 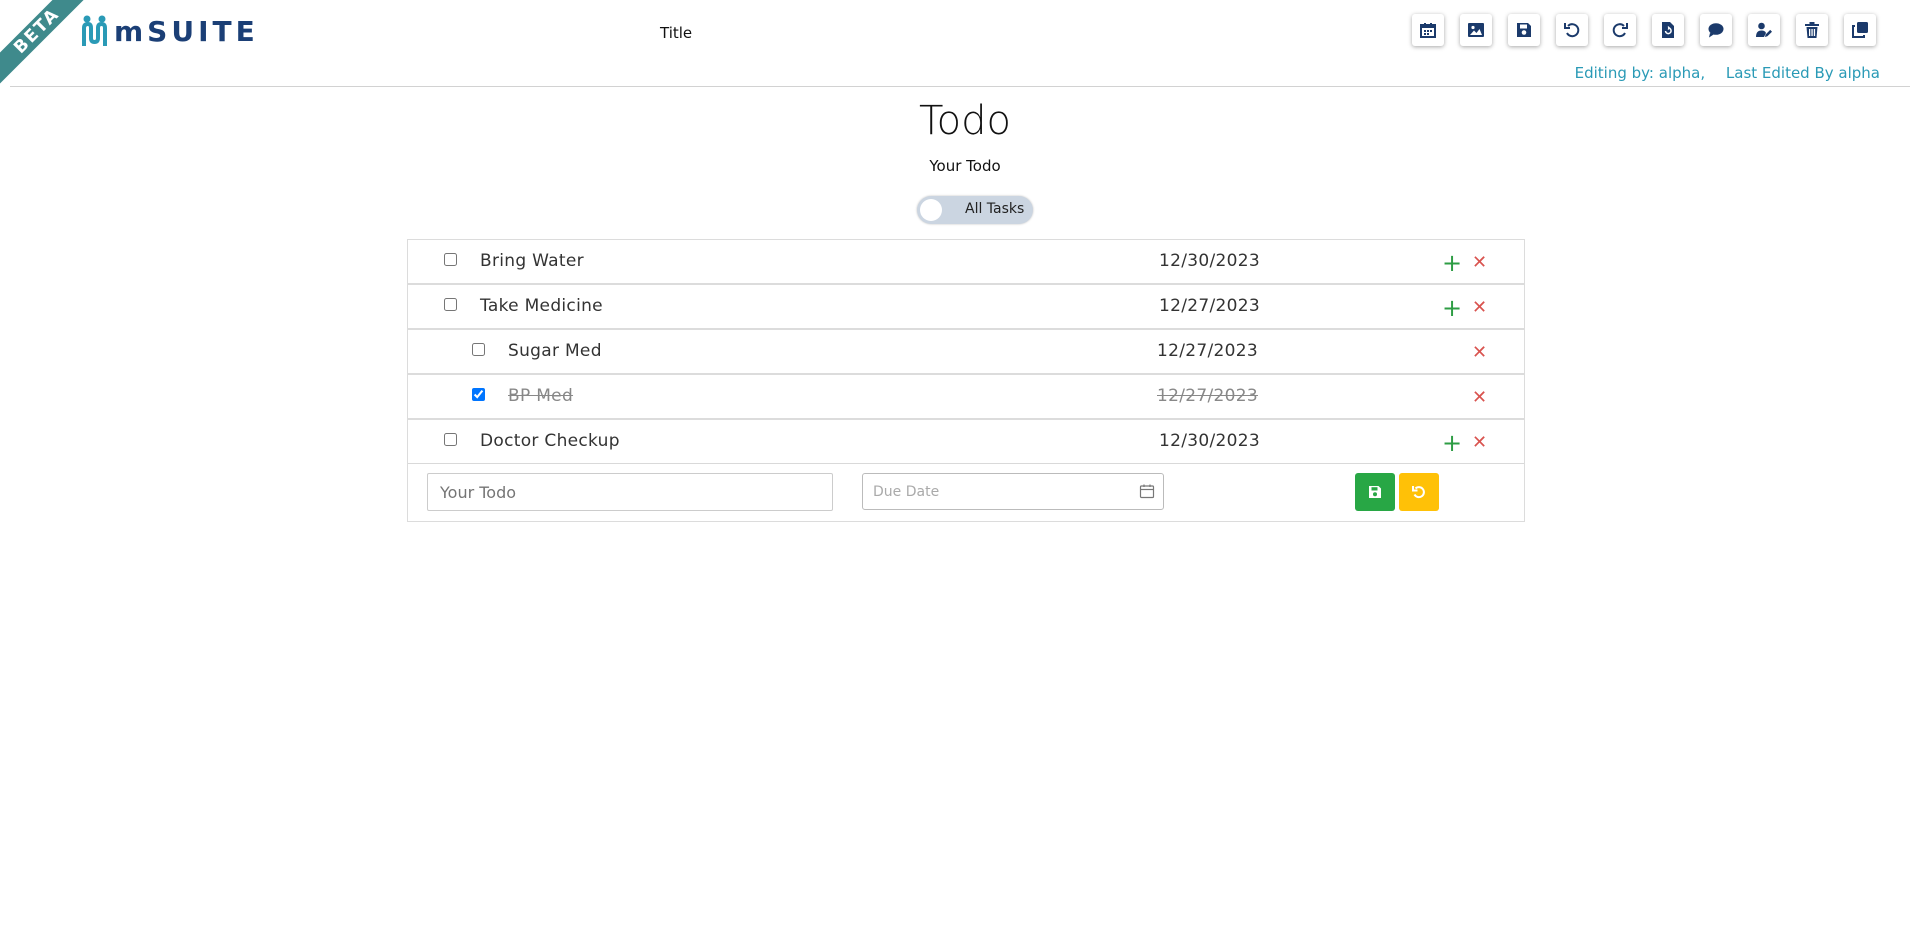 I want to click on beta-label: BETA, so click(x=45, y=45).